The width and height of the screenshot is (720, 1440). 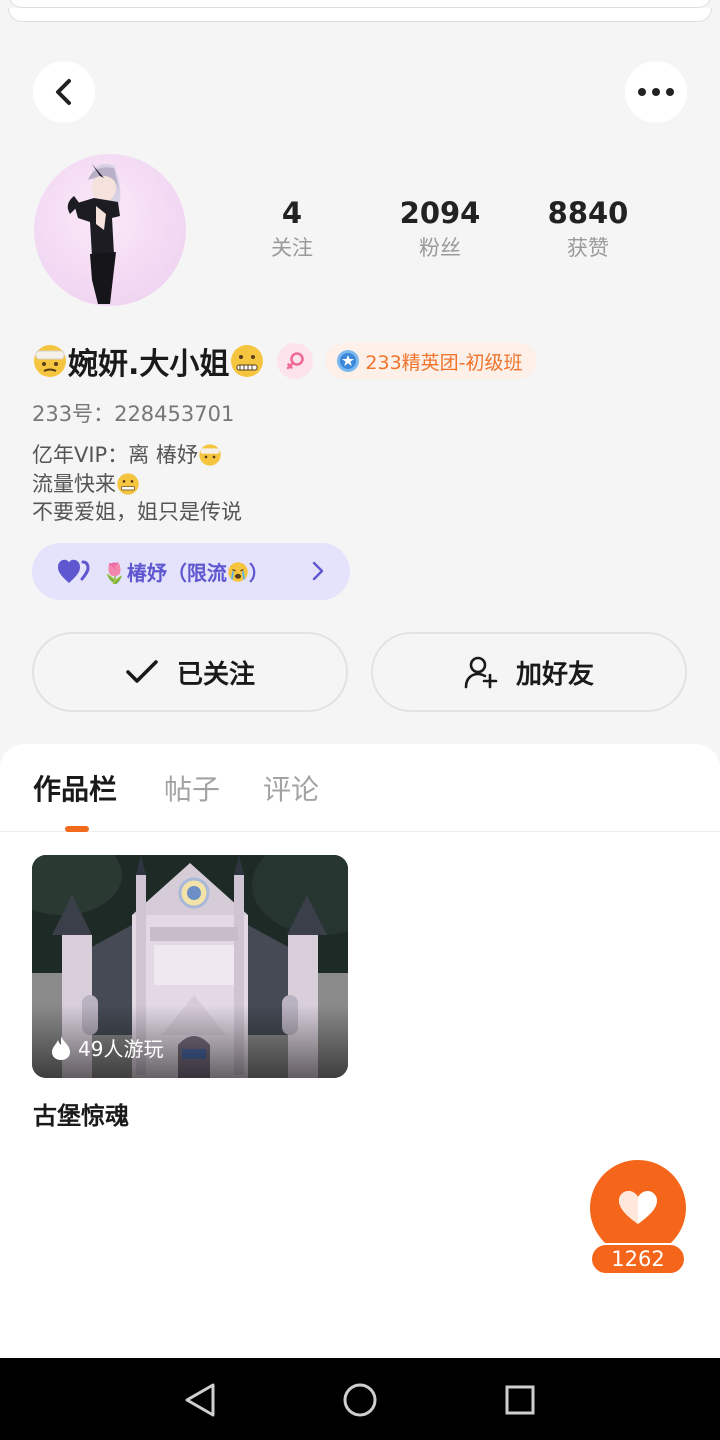 I want to click on nav-home-button, so click(x=360, y=1400).